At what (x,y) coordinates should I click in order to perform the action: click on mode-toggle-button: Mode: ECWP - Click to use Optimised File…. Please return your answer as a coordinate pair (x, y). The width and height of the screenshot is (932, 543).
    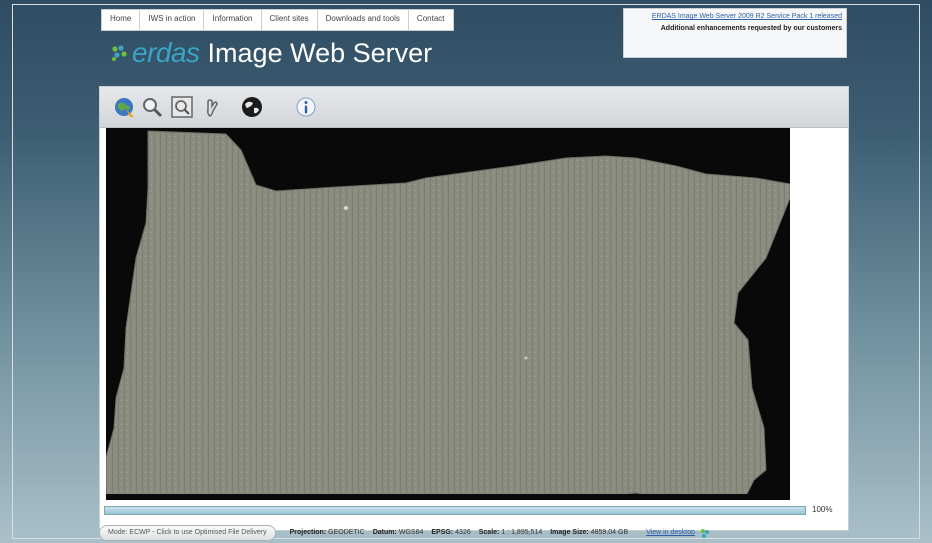
    Looking at the image, I should click on (187, 532).